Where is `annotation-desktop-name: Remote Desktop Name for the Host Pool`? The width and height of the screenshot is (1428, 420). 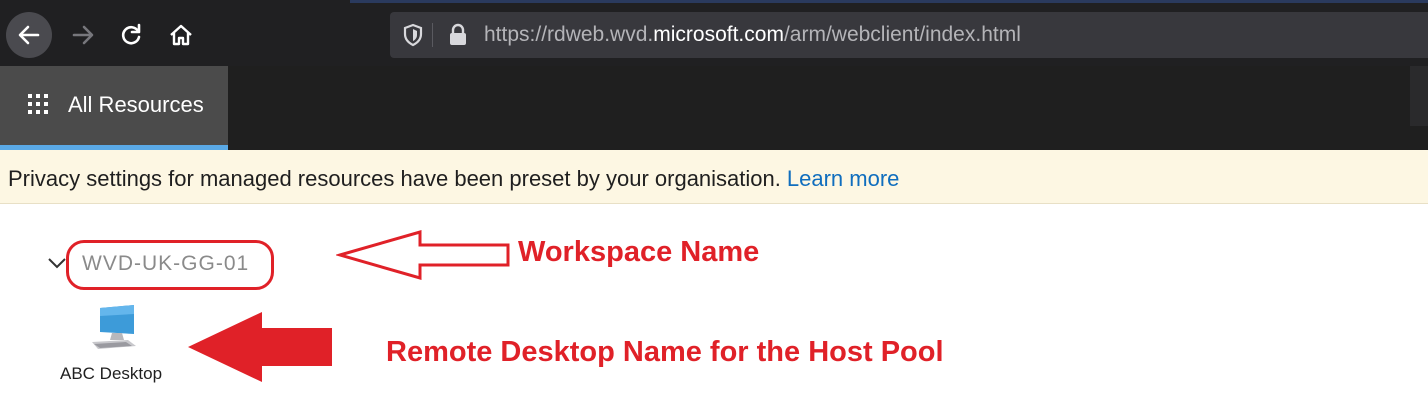 annotation-desktop-name: Remote Desktop Name for the Host Pool is located at coordinates (665, 352).